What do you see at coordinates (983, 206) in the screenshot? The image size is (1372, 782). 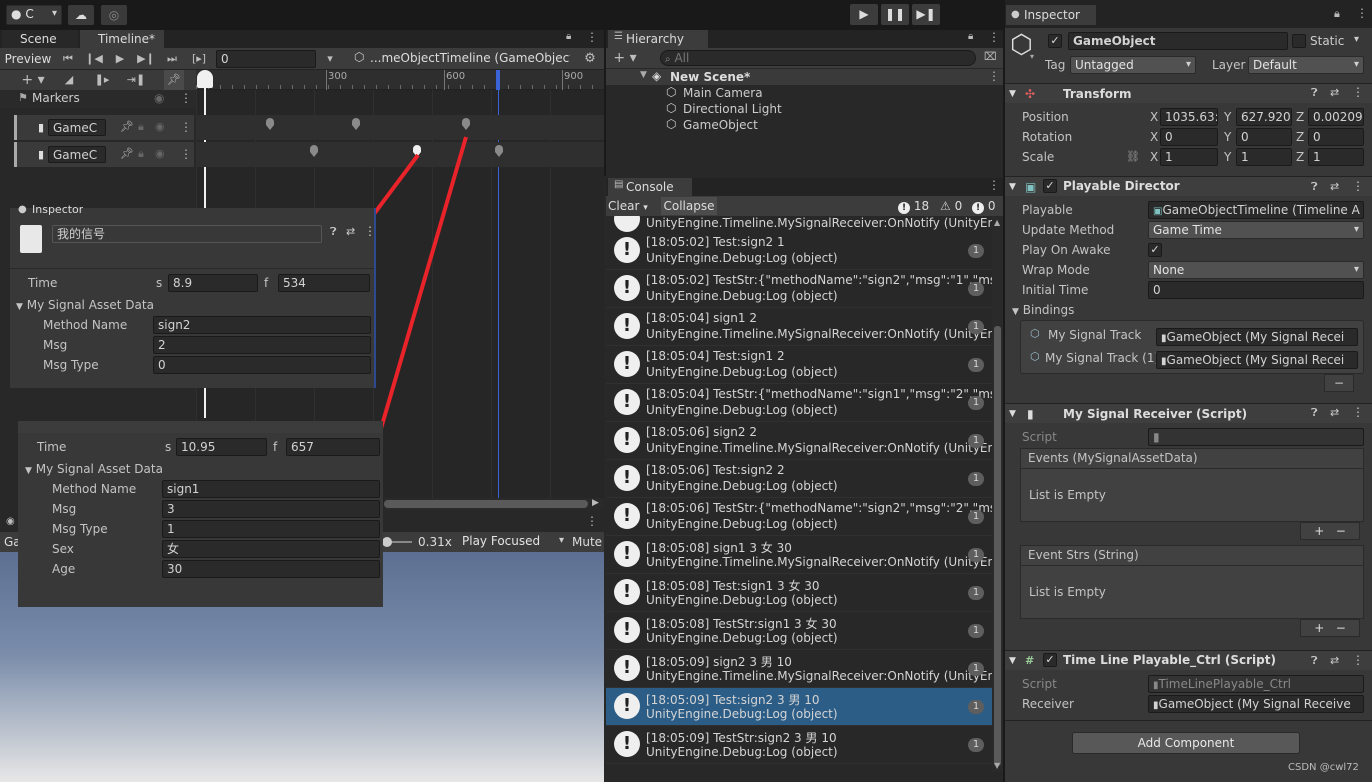 I see `error-filter: ! 0` at bounding box center [983, 206].